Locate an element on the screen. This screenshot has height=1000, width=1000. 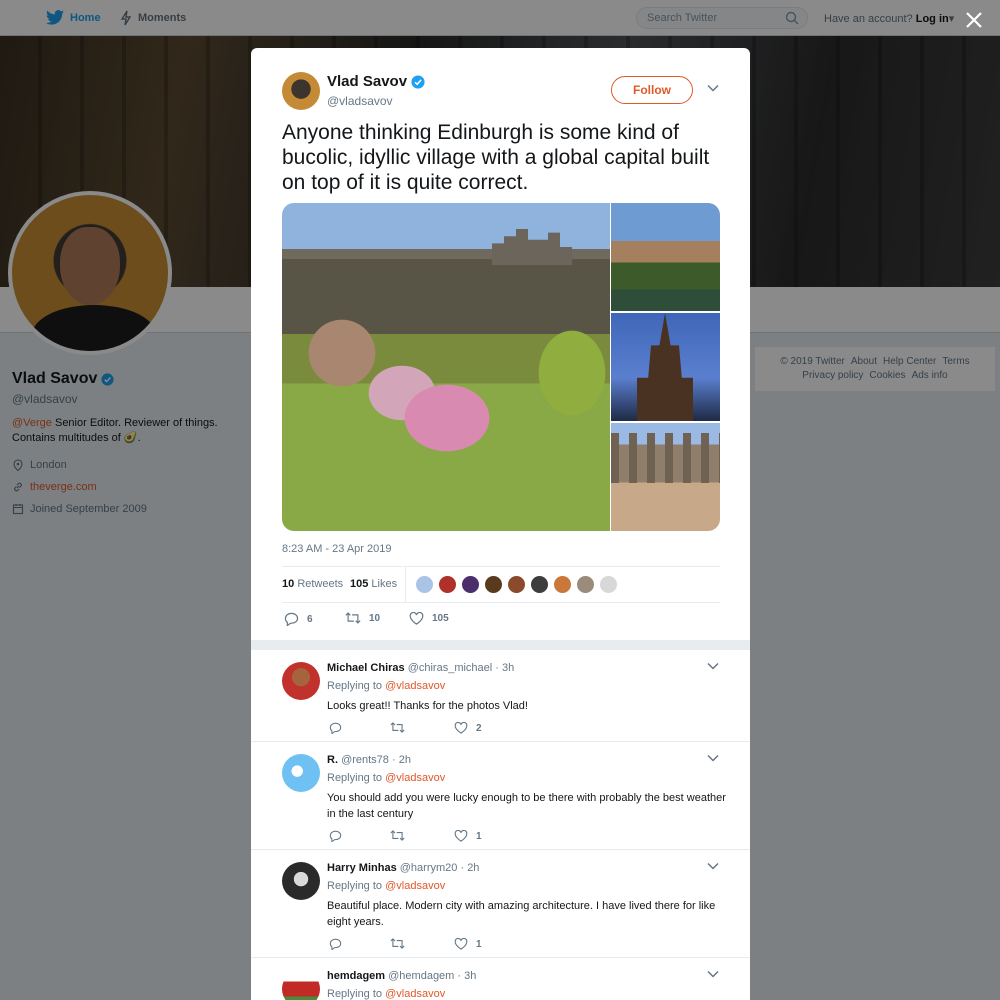
tweet-author-handle: @vladsavov is located at coordinates (360, 101).